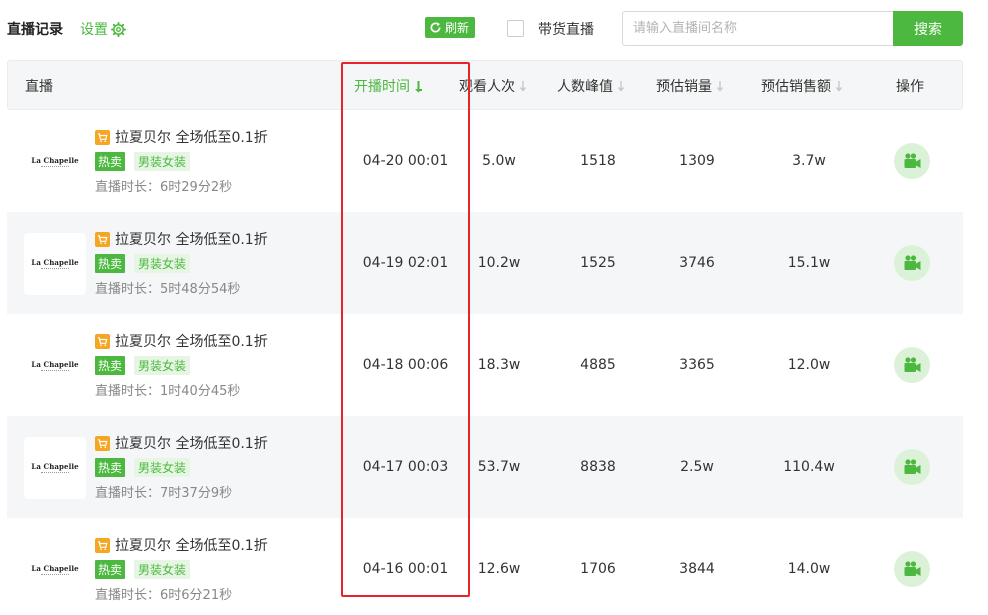  What do you see at coordinates (598, 161) in the screenshot?
I see `peak-cell: 1518` at bounding box center [598, 161].